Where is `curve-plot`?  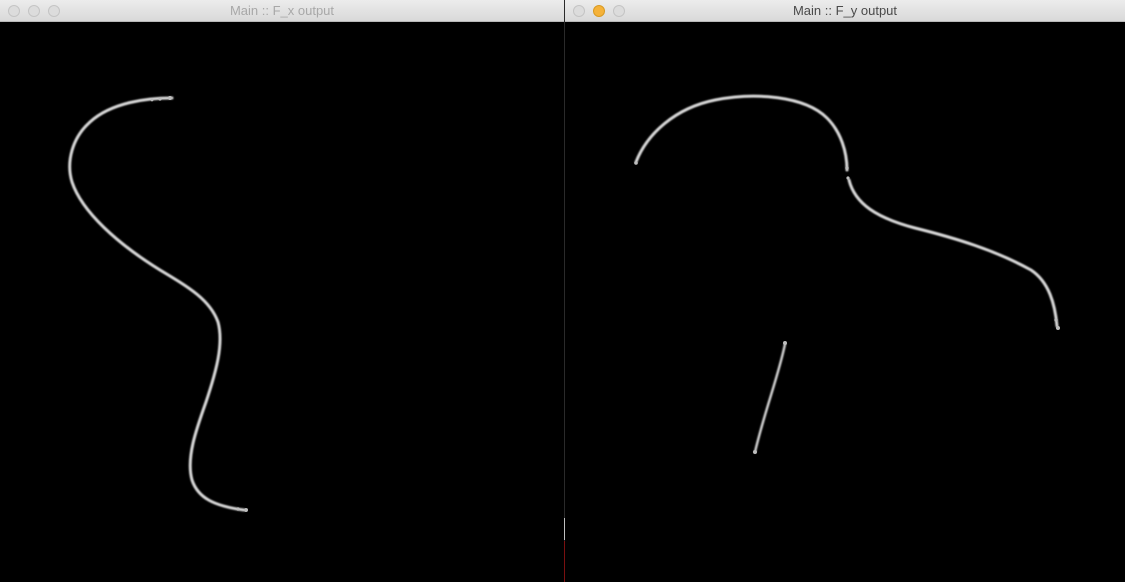 curve-plot is located at coordinates (158, 304).